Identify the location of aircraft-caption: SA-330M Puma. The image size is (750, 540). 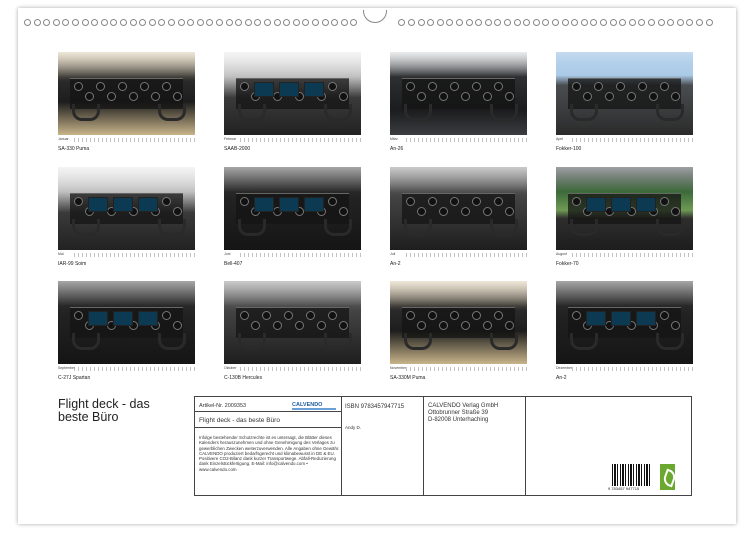
(408, 378).